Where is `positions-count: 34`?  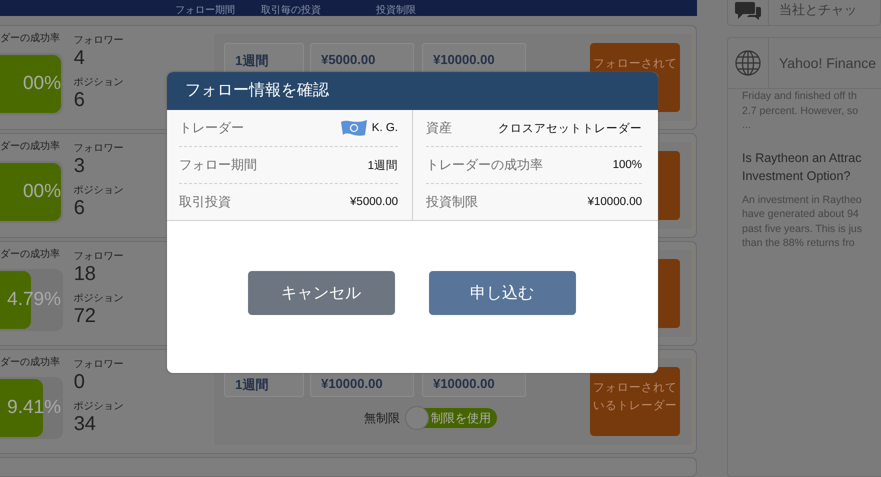 positions-count: 34 is located at coordinates (85, 424).